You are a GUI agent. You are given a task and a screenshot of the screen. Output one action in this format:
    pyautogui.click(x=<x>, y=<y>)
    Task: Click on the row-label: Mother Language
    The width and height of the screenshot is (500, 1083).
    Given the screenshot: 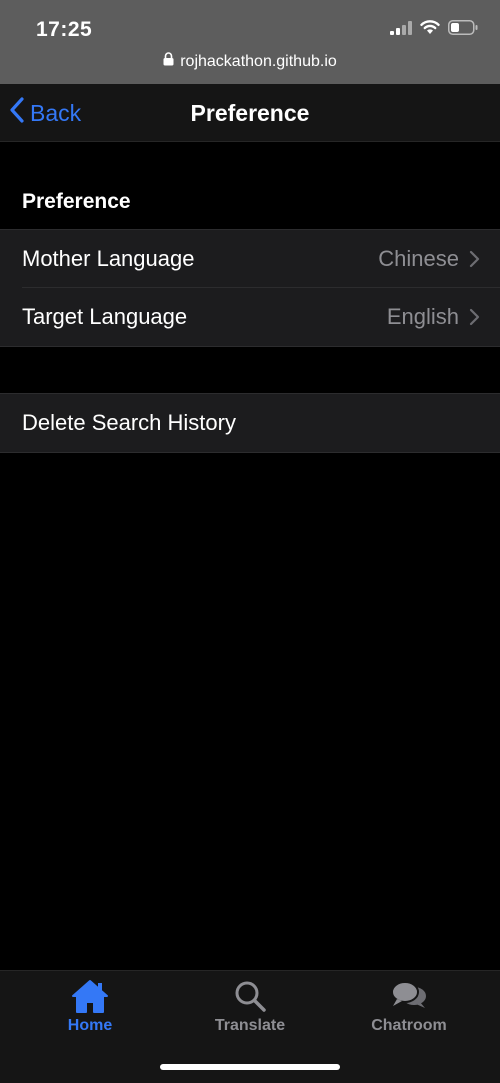 What is the action you would take?
    pyautogui.click(x=108, y=258)
    